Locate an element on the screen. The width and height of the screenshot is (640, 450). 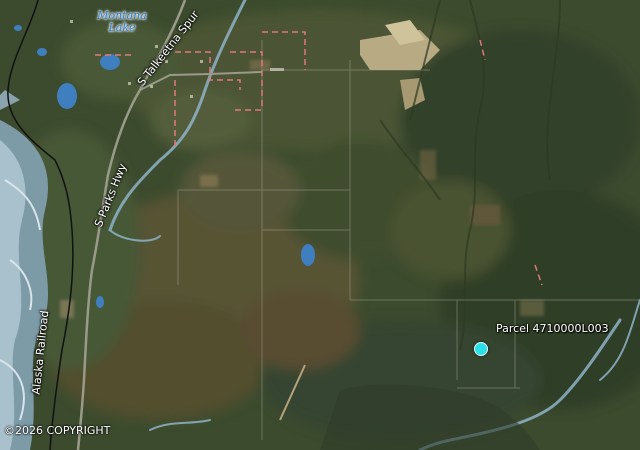
parcel-location-marker is located at coordinates (481, 349).